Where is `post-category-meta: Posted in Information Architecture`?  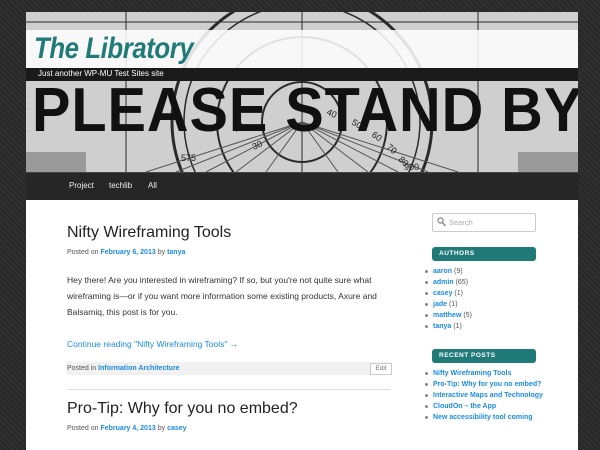 post-category-meta: Posted in Information Architecture is located at coordinates (123, 368).